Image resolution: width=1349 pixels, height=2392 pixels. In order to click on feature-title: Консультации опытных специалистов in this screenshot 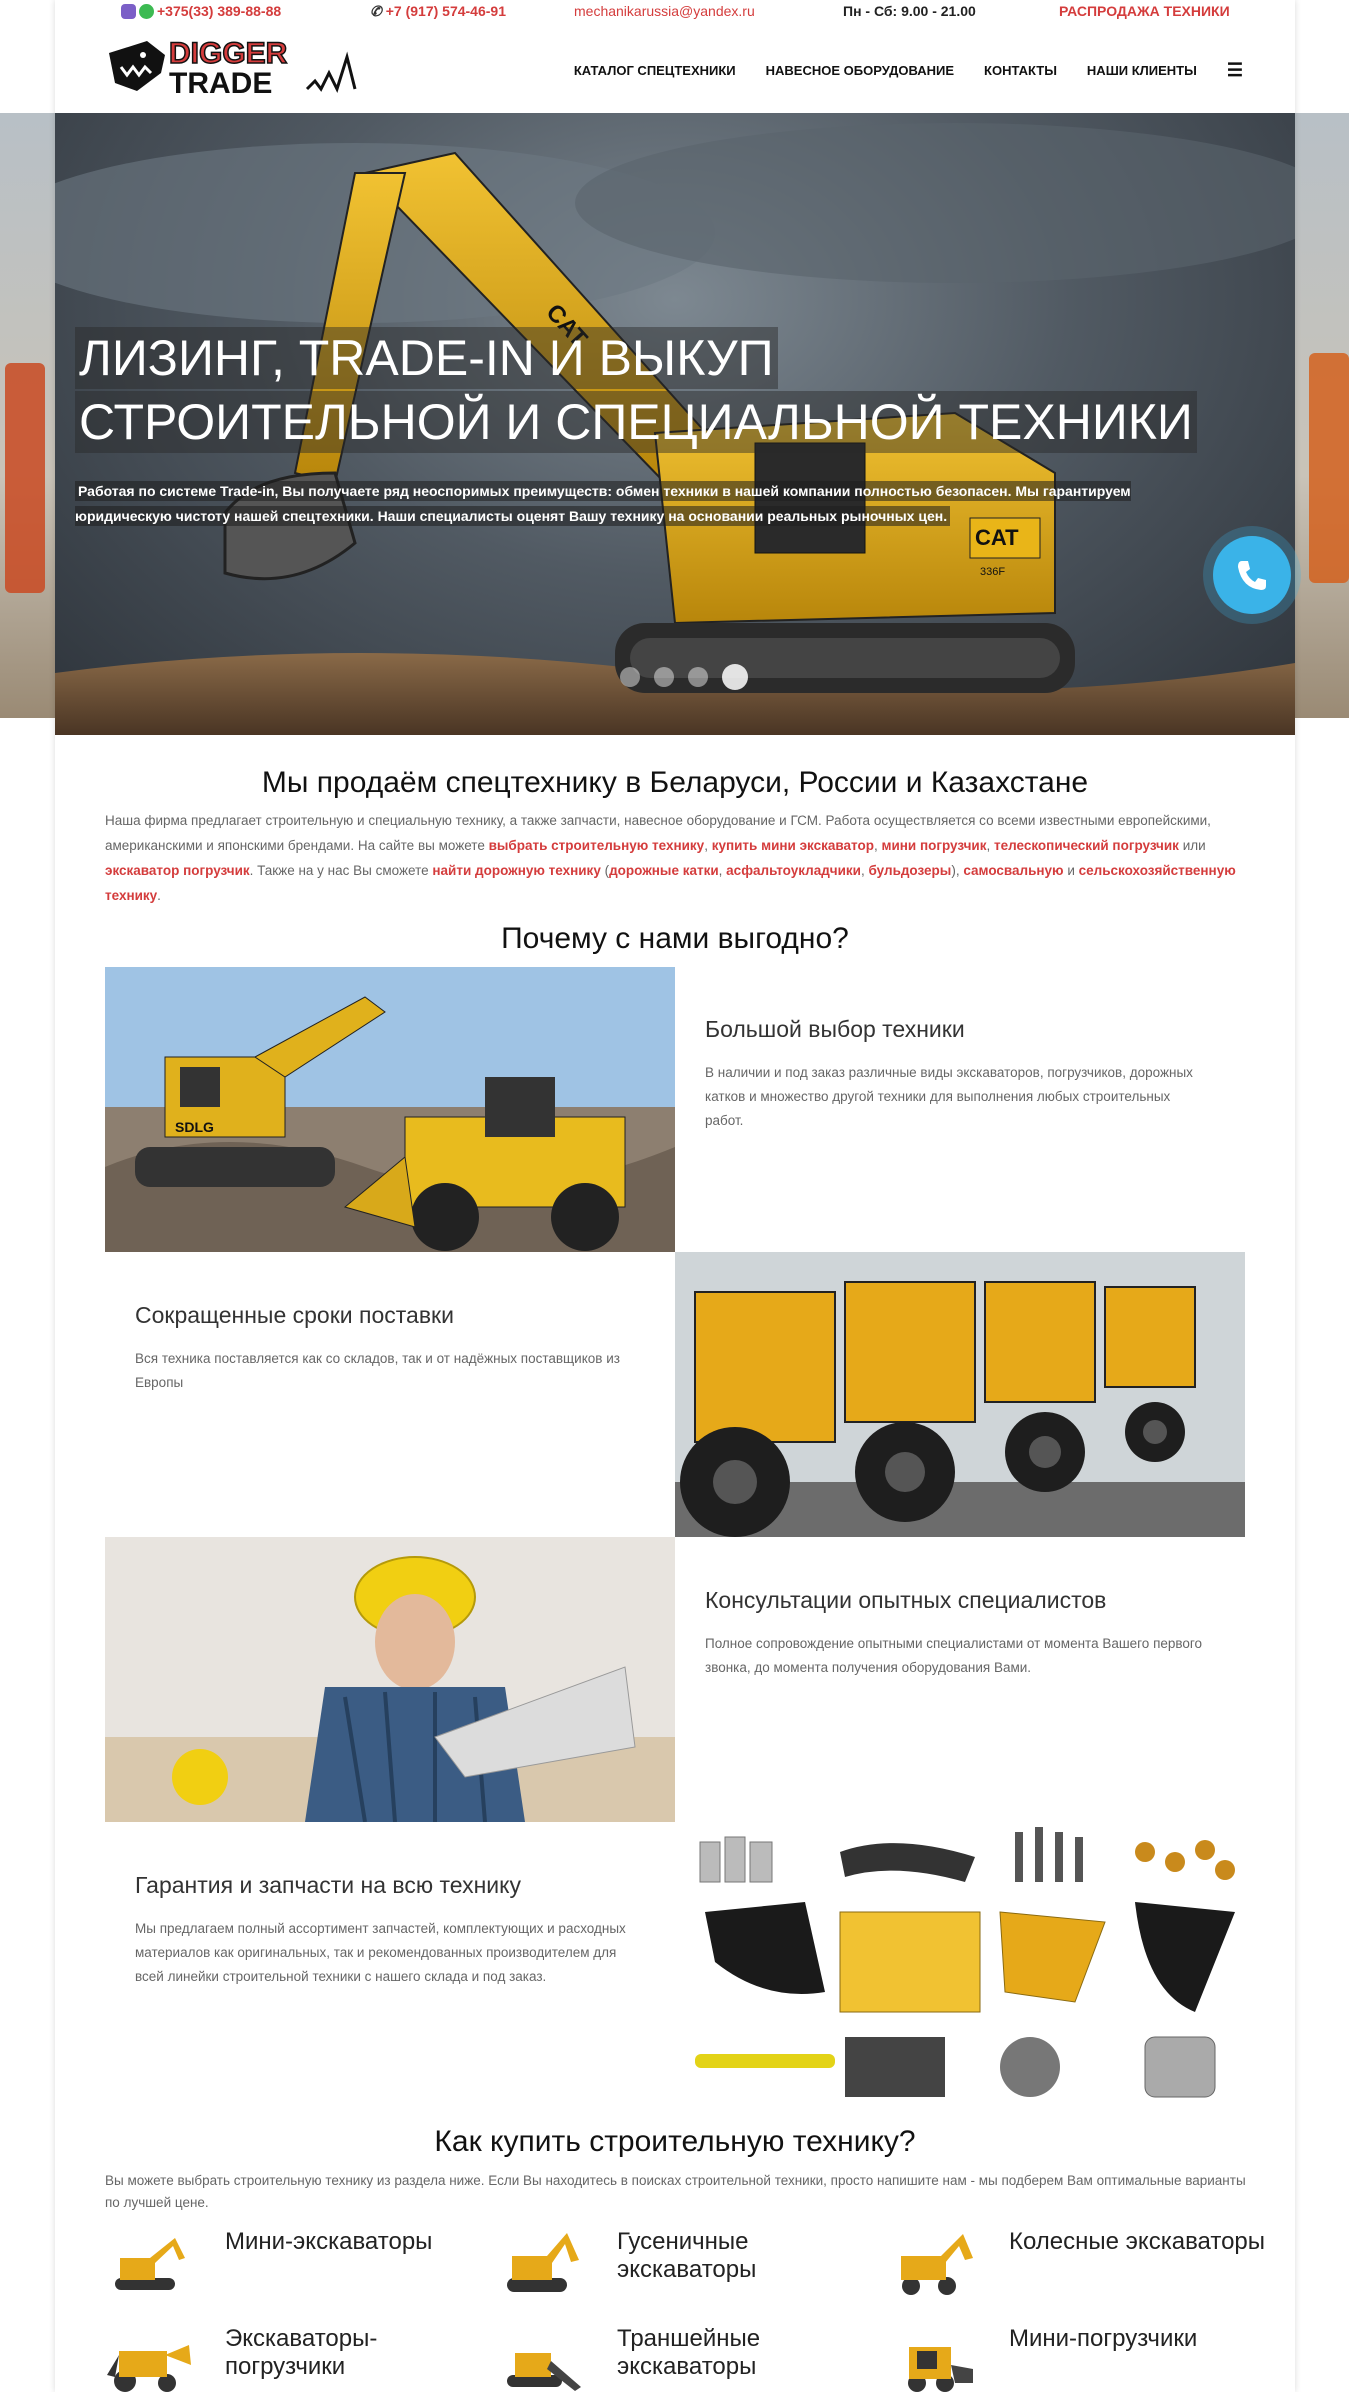, I will do `click(906, 1600)`.